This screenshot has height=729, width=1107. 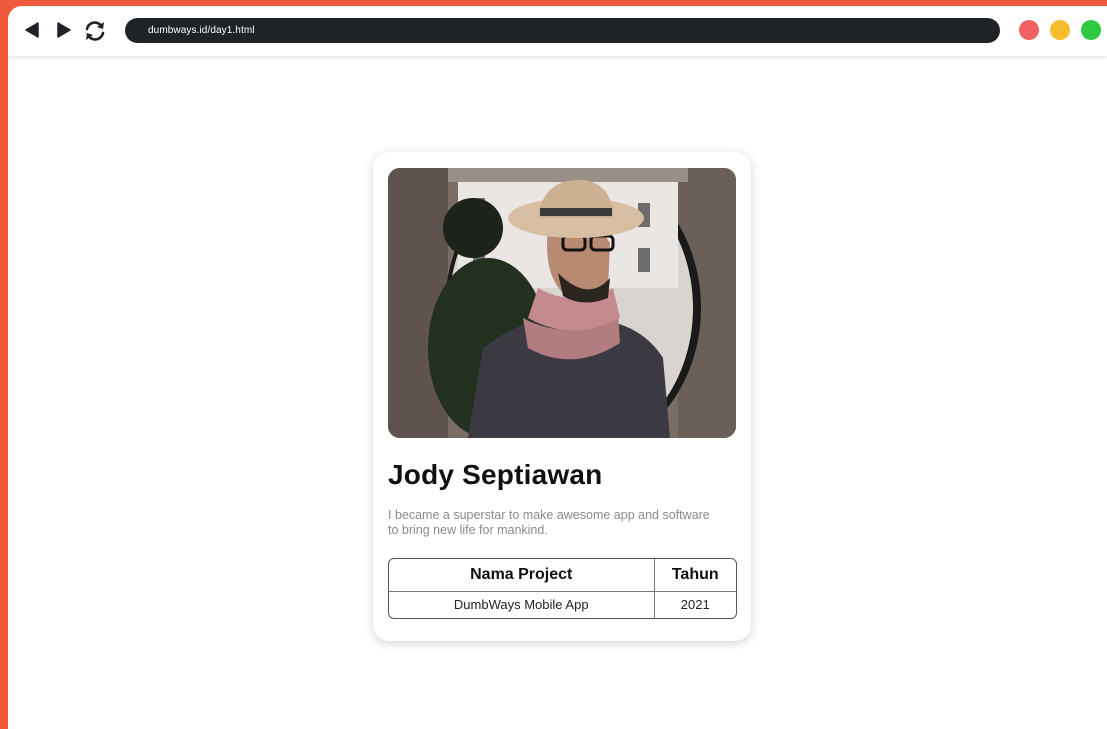 What do you see at coordinates (522, 575) in the screenshot?
I see `column-header-project: Nama Project` at bounding box center [522, 575].